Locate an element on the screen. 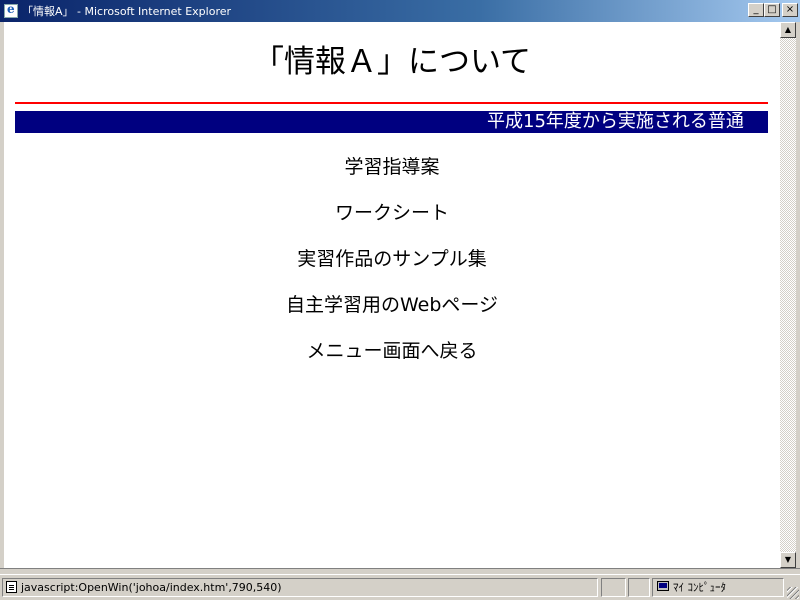  vertical-scrollbar: ▲ ▼ is located at coordinates (788, 295).